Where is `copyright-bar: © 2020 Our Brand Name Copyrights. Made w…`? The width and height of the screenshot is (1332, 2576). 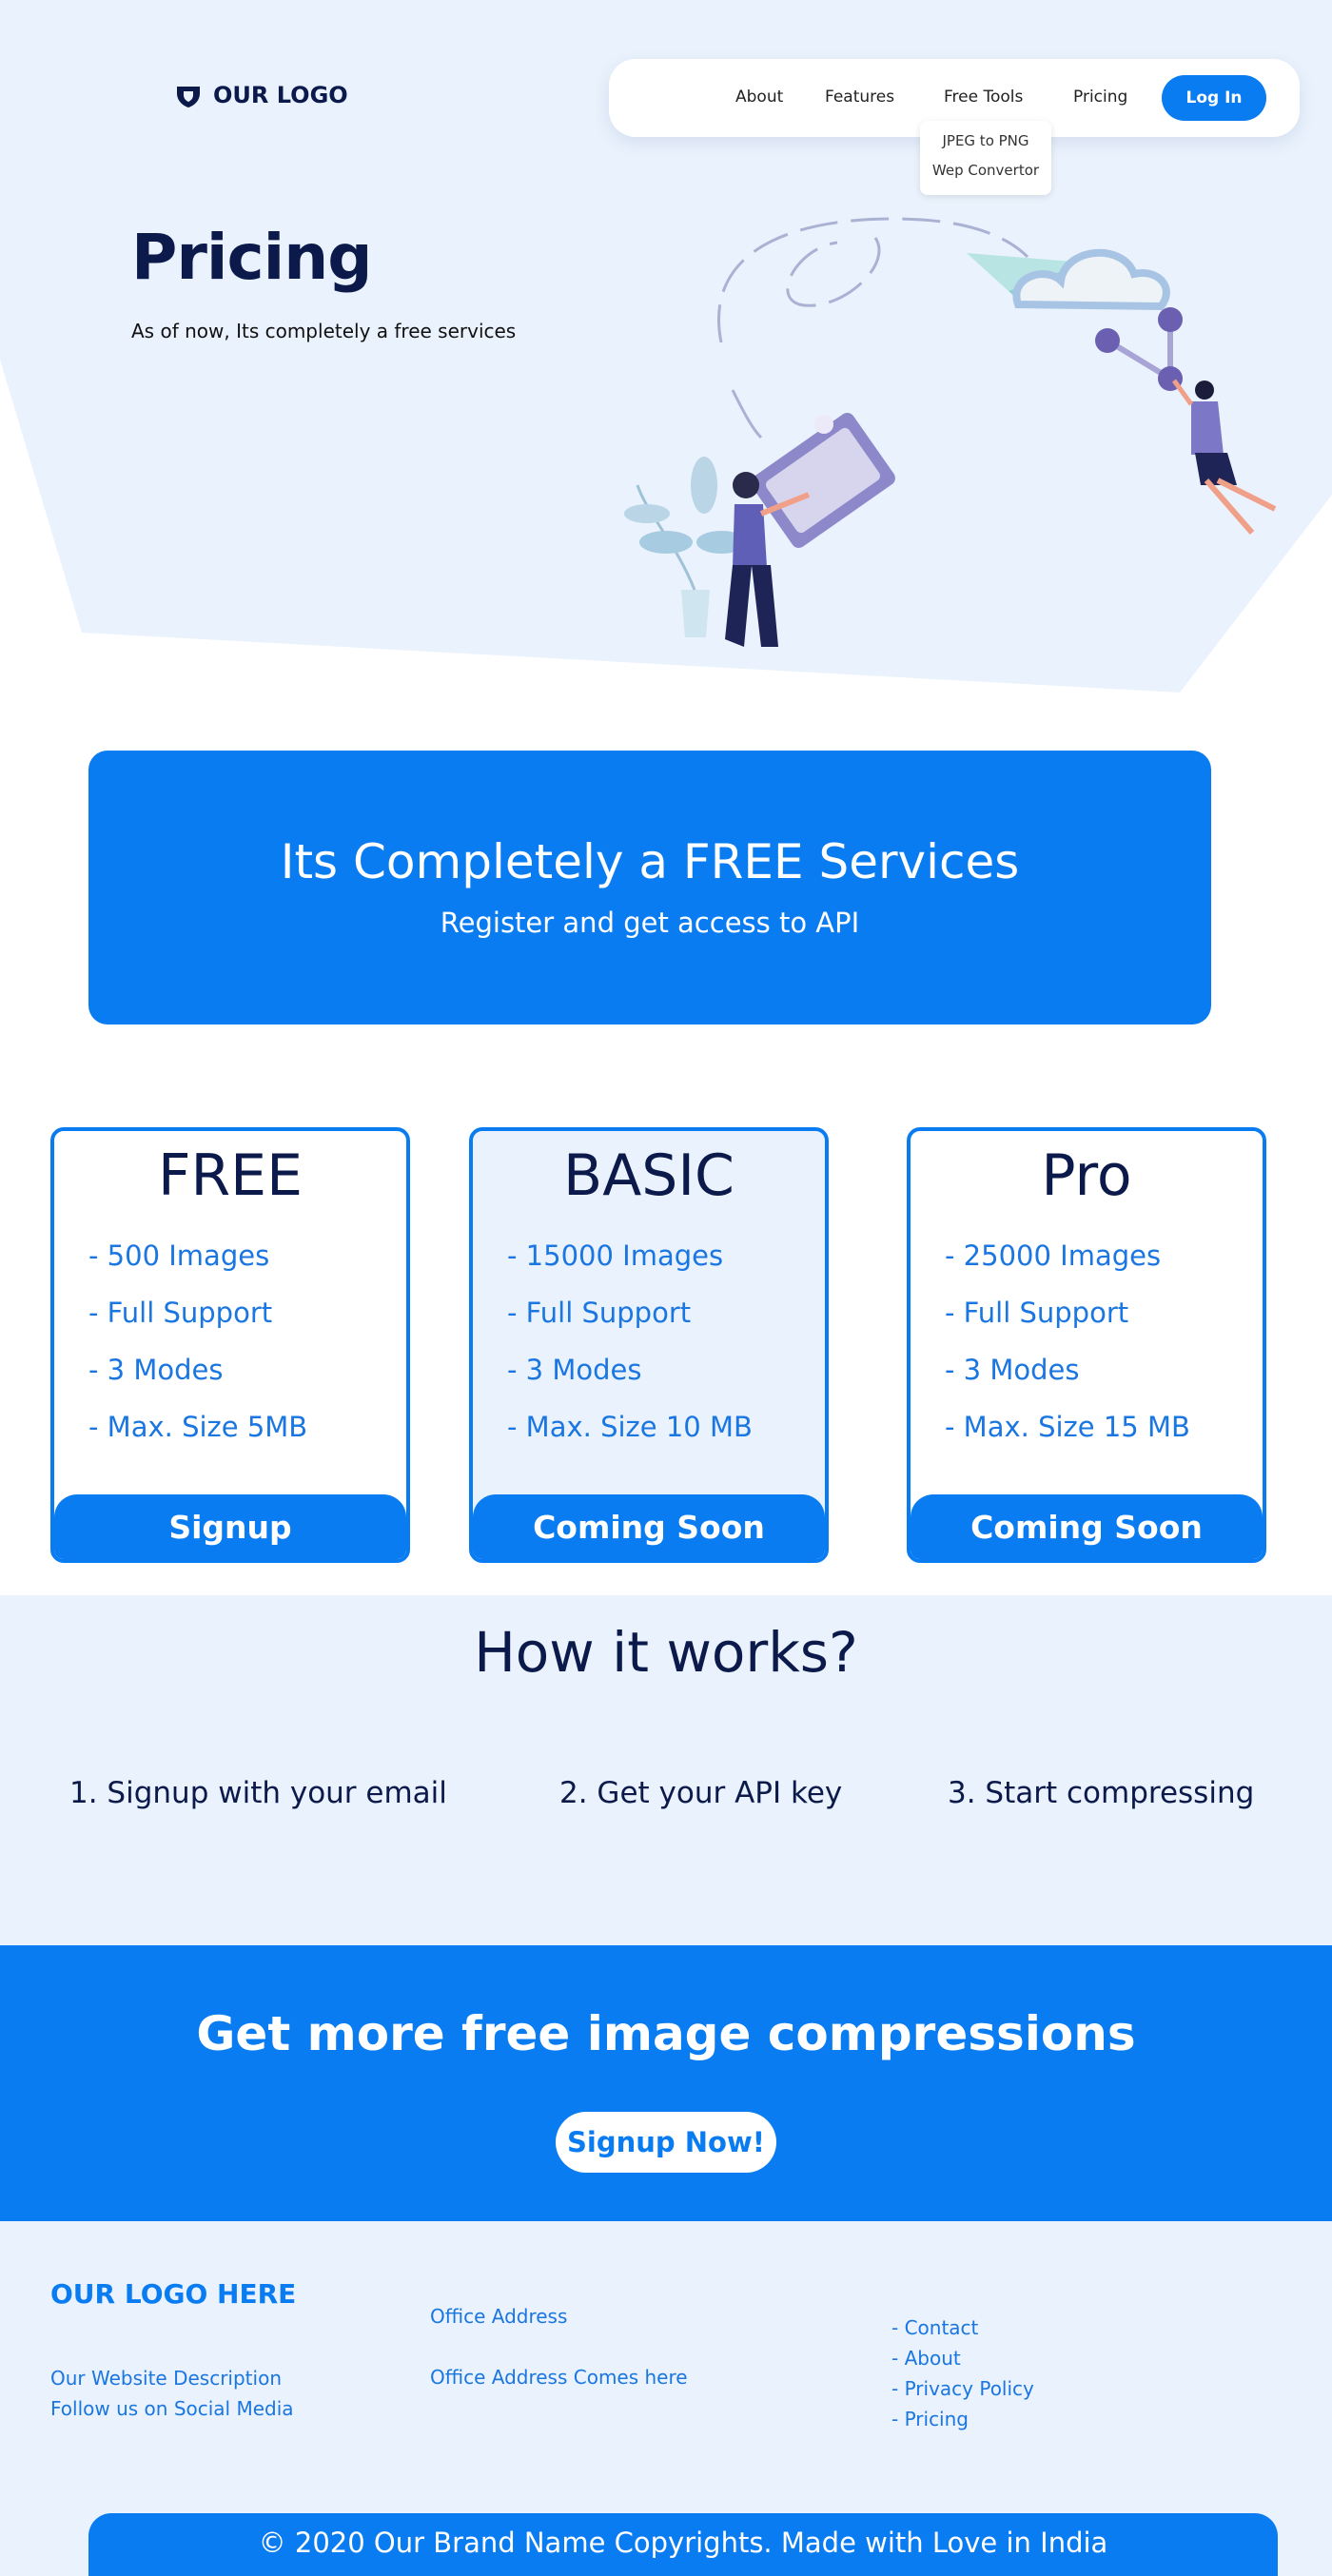 copyright-bar: © 2020 Our Brand Name Copyrights. Made w… is located at coordinates (683, 2544).